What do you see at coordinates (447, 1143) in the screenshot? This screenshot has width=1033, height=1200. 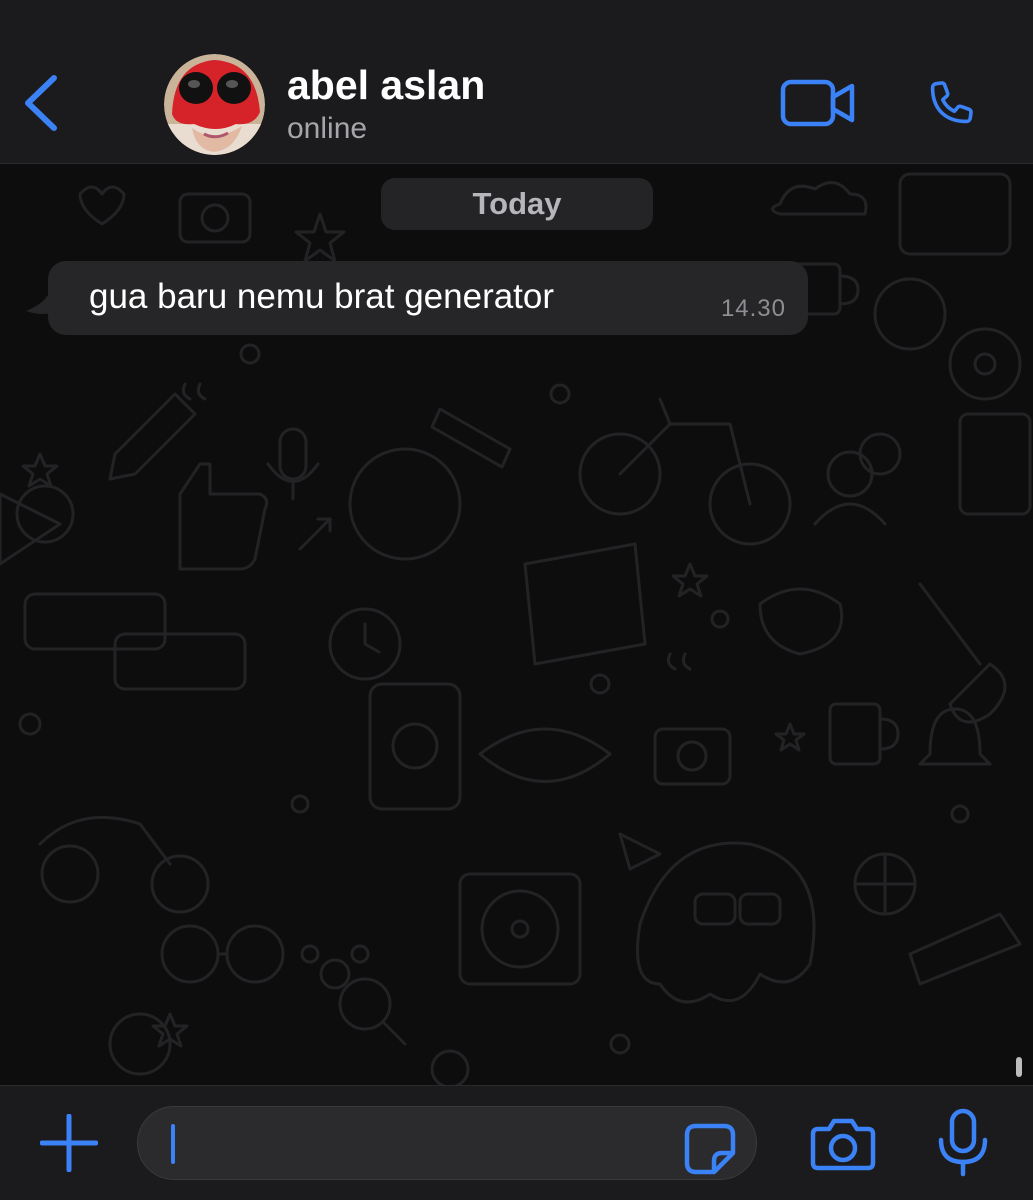 I see `message-input` at bounding box center [447, 1143].